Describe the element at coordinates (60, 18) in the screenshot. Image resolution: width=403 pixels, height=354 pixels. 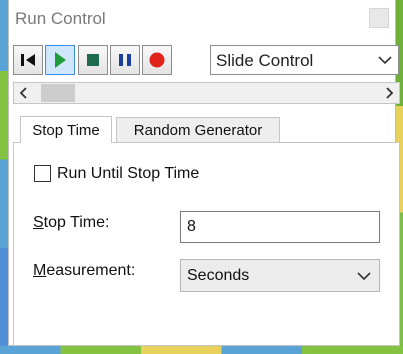
I see `window-title: Run Control` at that location.